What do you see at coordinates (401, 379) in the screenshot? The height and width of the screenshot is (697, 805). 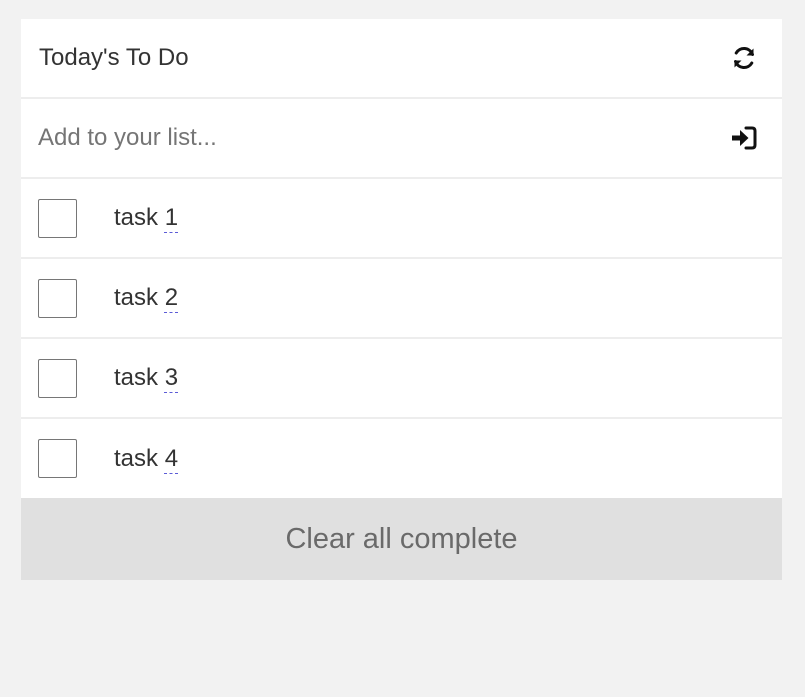 I see `task-item: task 3` at bounding box center [401, 379].